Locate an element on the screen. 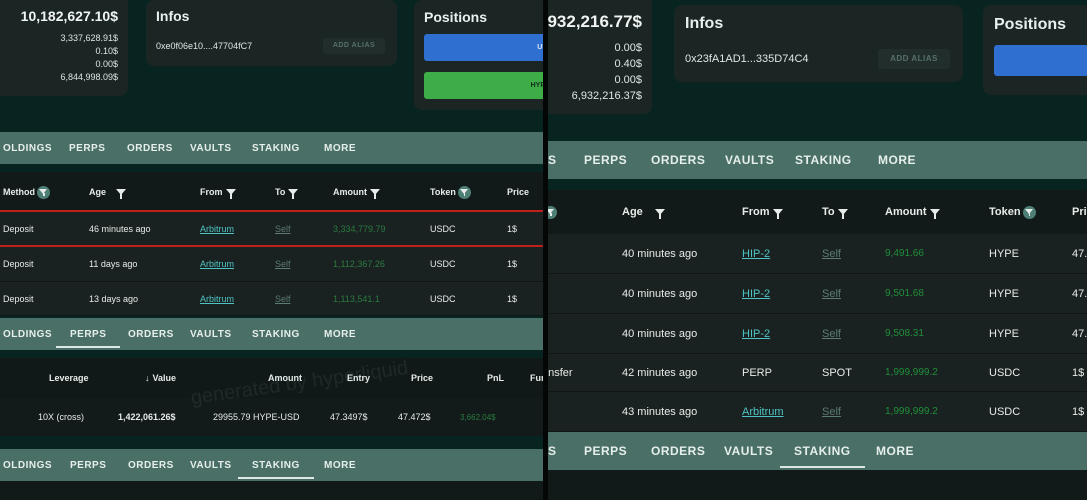 The height and width of the screenshot is (500, 1087). bottom-fill is located at coordinates (271, 490).